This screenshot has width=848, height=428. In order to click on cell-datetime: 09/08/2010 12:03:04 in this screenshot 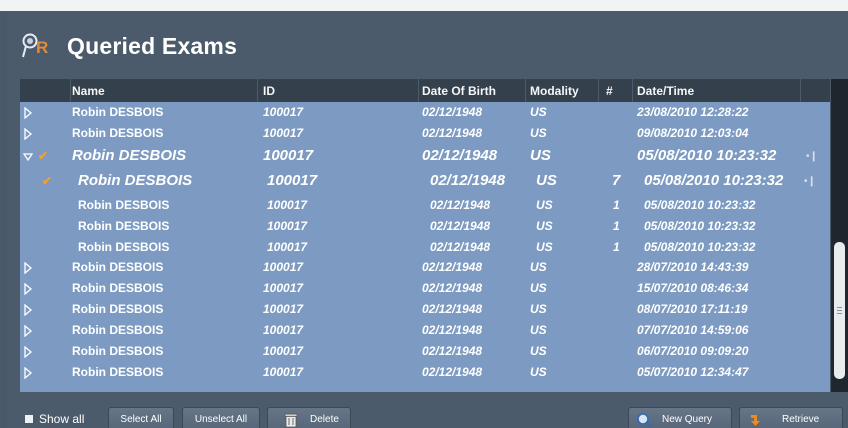, I will do `click(693, 133)`.